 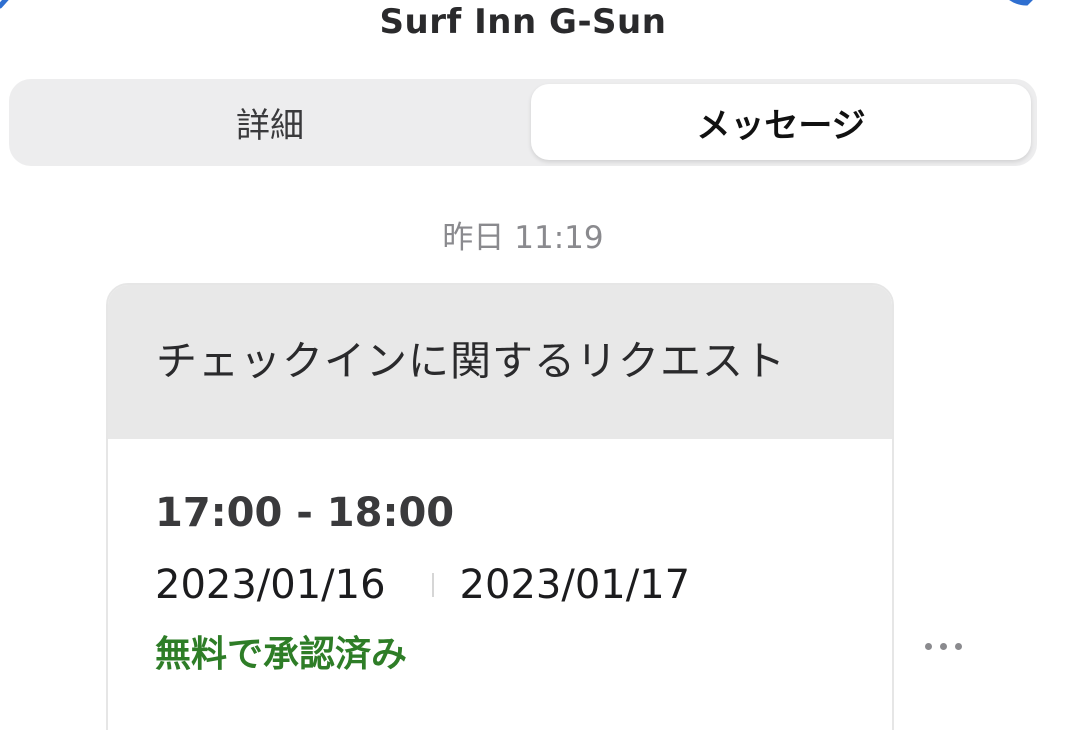 I want to click on checkin-date: 2023/01/16, so click(x=270, y=585).